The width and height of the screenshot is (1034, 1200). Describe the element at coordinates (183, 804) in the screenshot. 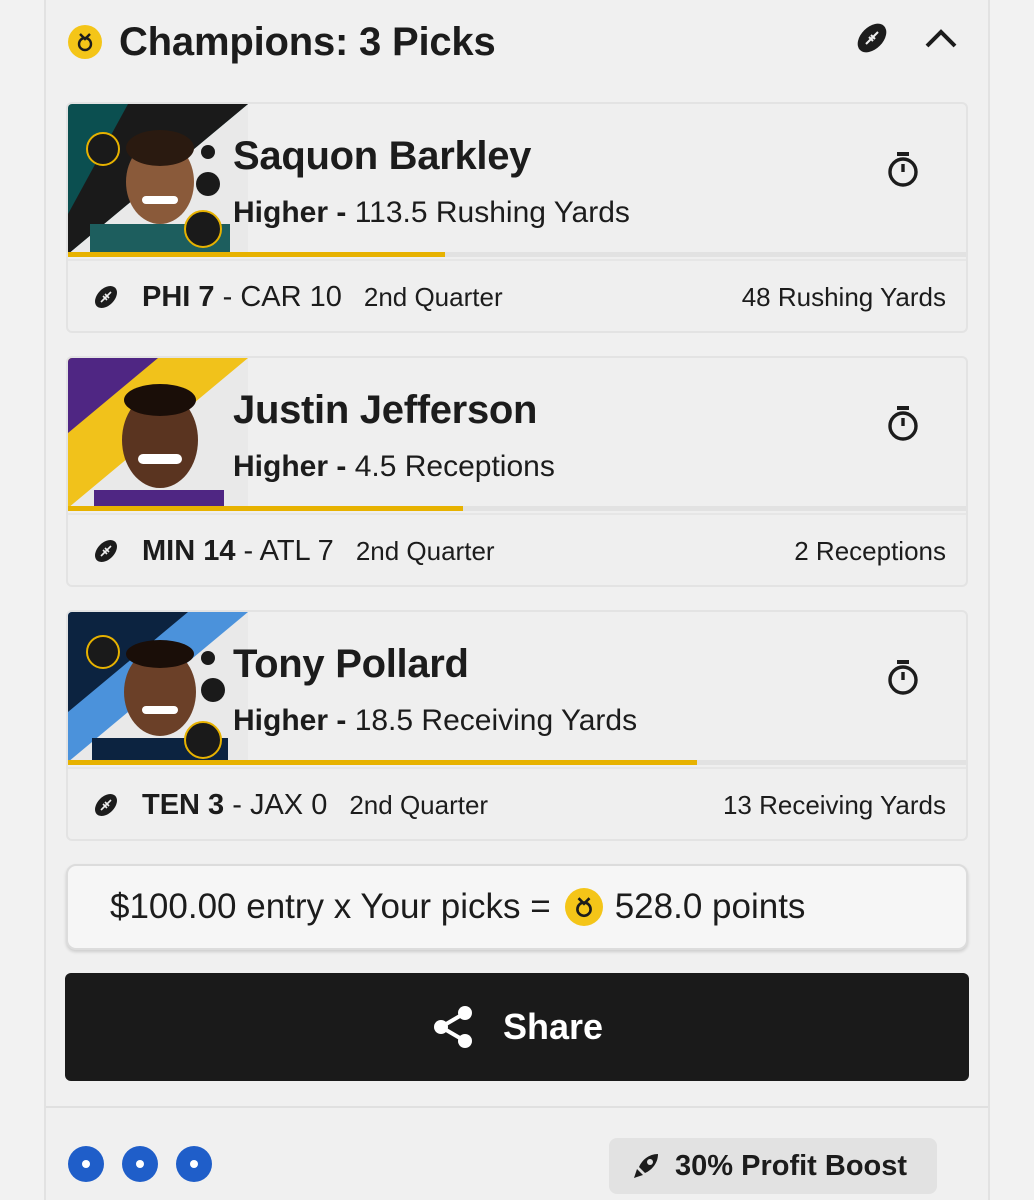

I see `home-score: TEN 3` at that location.